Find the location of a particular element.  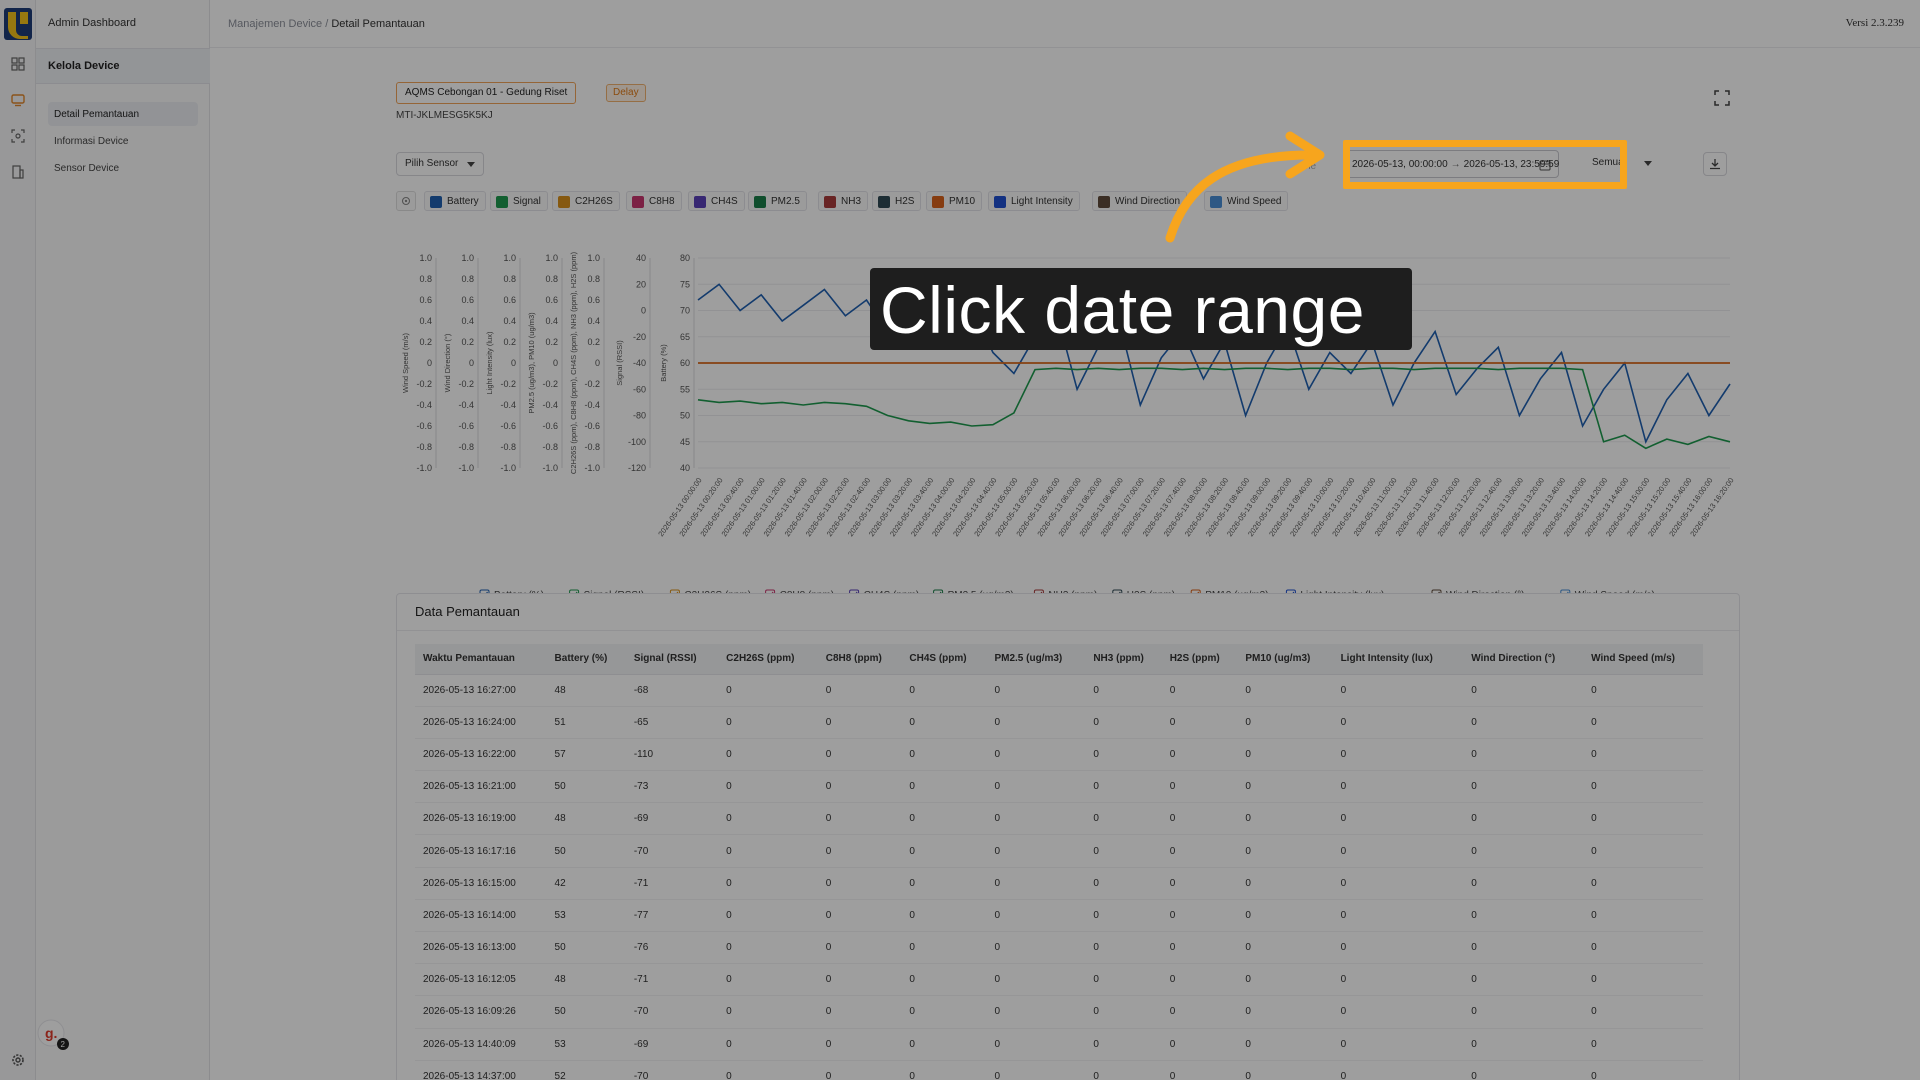

y-tick-label: -0.4 is located at coordinates (424, 405).